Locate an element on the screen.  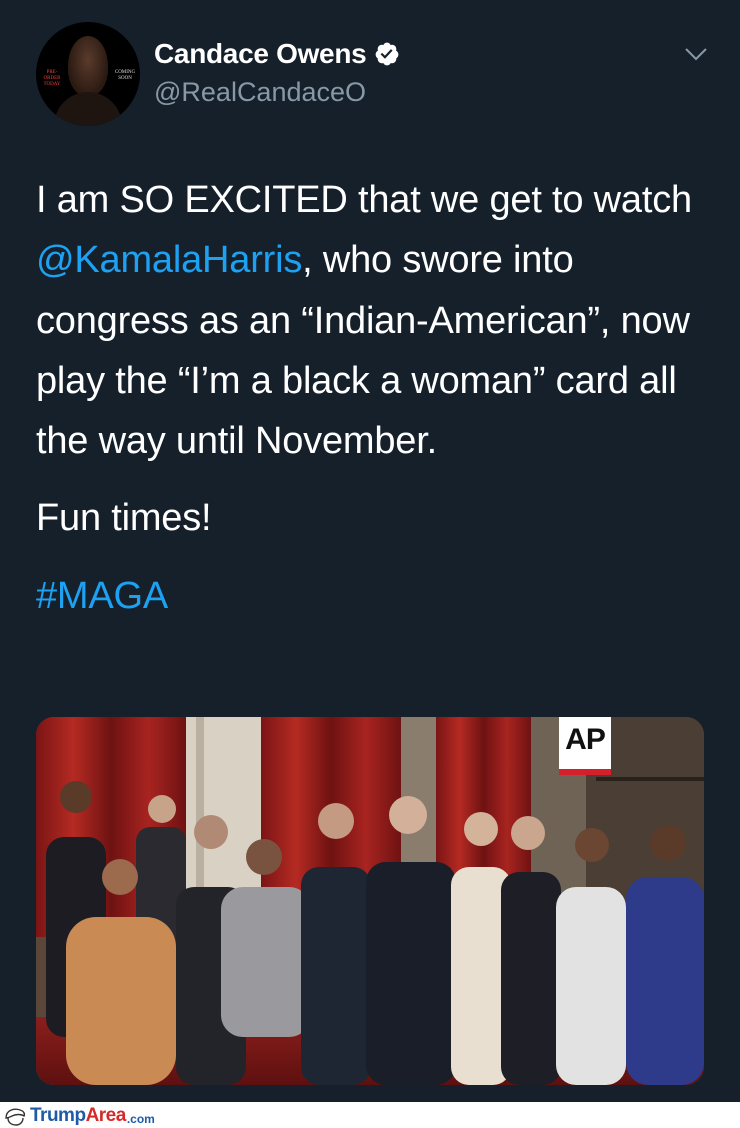
avatar-face is located at coordinates (88, 66).